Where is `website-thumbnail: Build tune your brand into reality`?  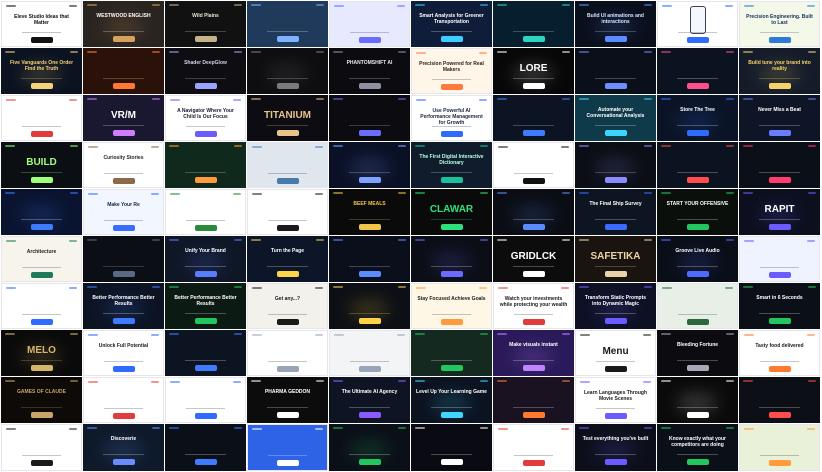 website-thumbnail: Build tune your brand into reality is located at coordinates (779, 71).